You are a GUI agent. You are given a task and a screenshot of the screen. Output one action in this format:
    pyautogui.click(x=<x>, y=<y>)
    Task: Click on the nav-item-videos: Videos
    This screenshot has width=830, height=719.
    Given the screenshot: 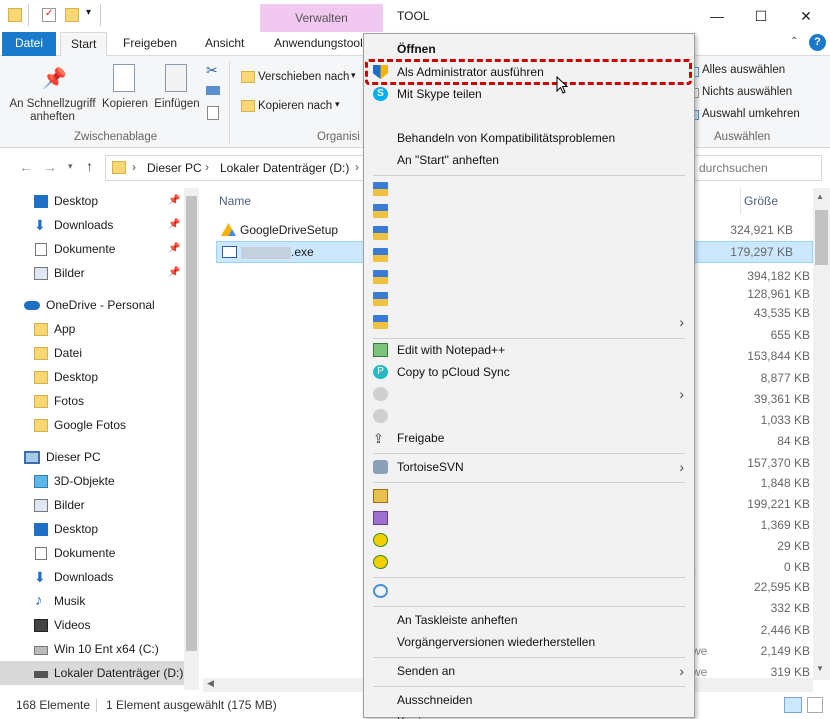 What is the action you would take?
    pyautogui.click(x=92, y=625)
    